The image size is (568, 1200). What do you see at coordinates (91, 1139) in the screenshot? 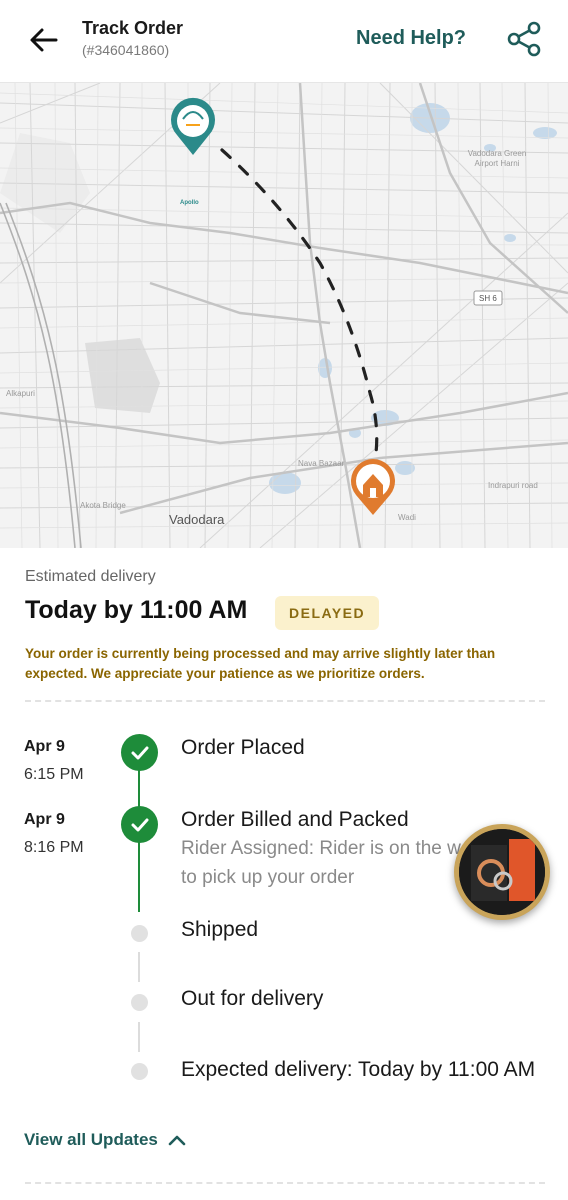
I see `view-all-label: View all Updates` at bounding box center [91, 1139].